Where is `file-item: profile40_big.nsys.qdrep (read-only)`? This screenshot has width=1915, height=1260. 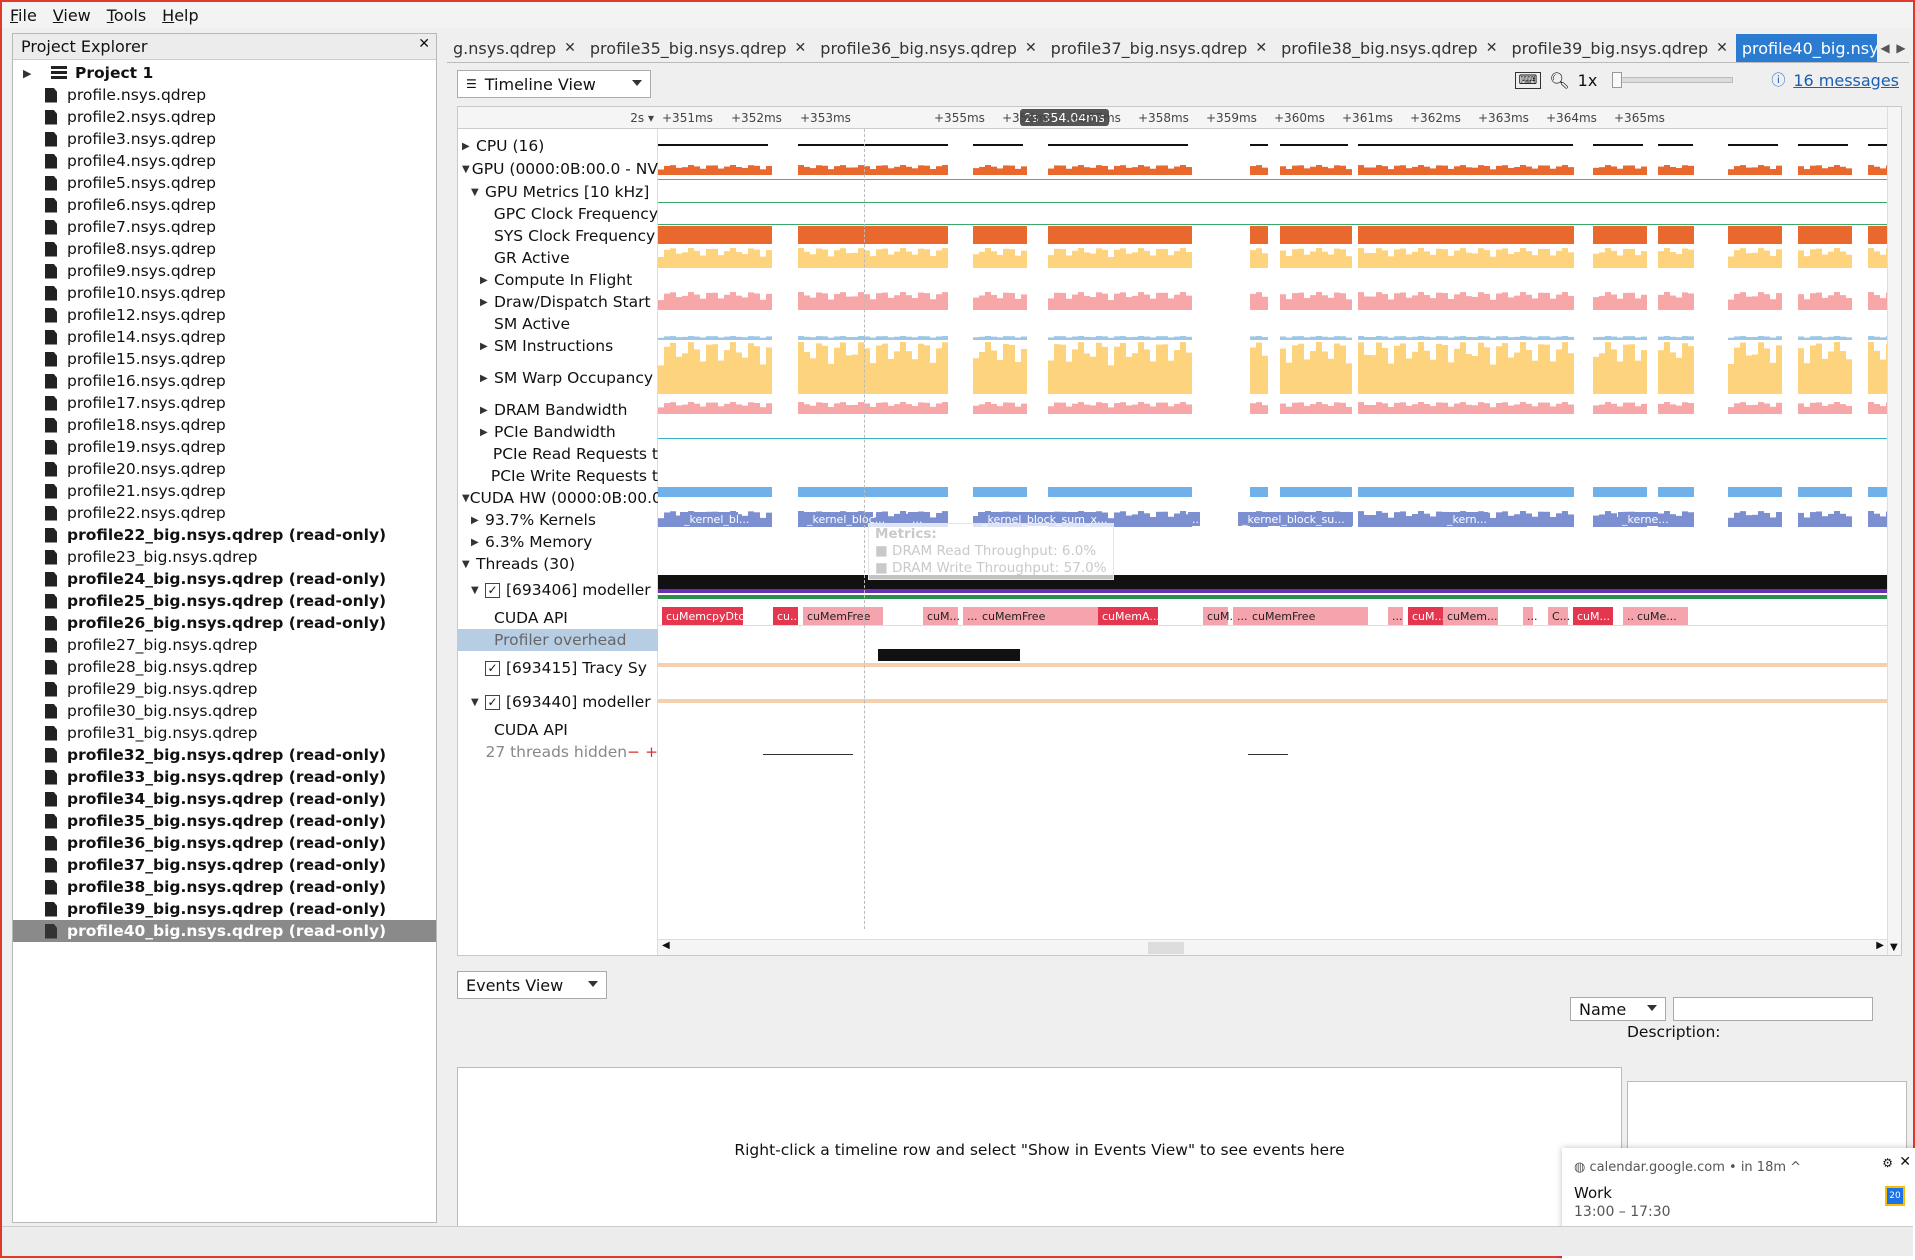 file-item: profile40_big.nsys.qdrep (read-only) is located at coordinates (224, 931).